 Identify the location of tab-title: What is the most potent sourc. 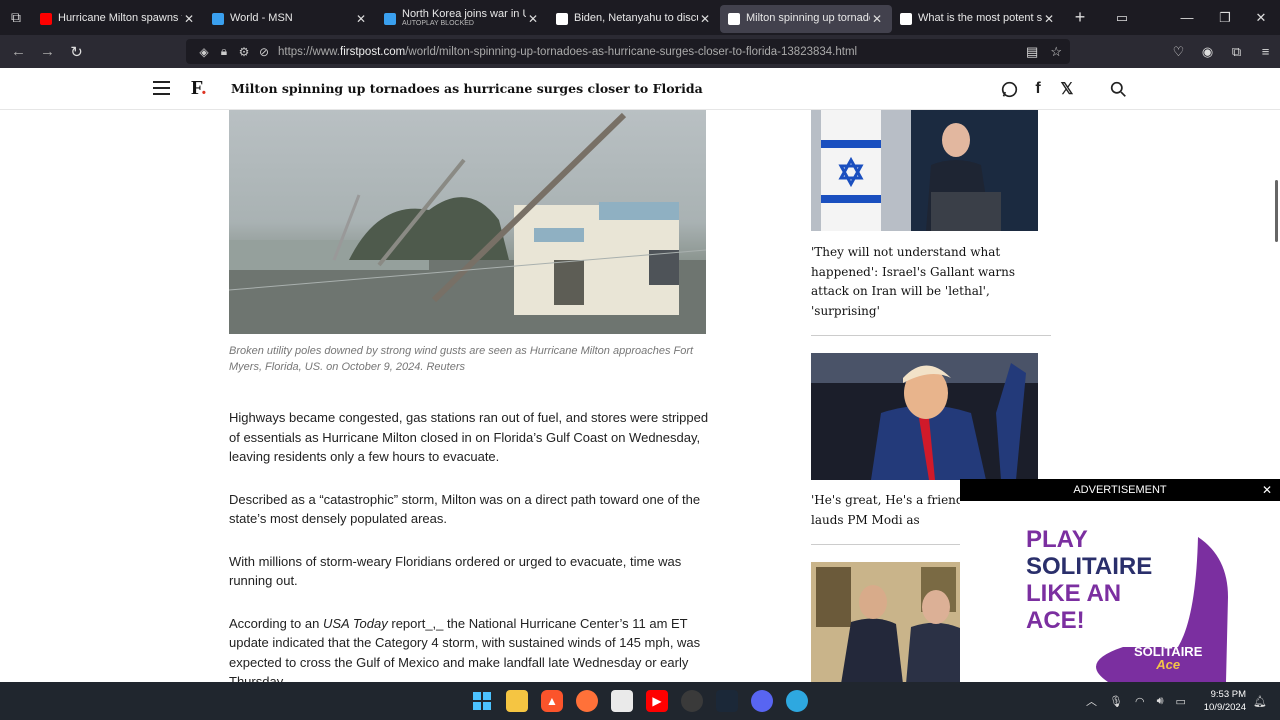
(980, 18).